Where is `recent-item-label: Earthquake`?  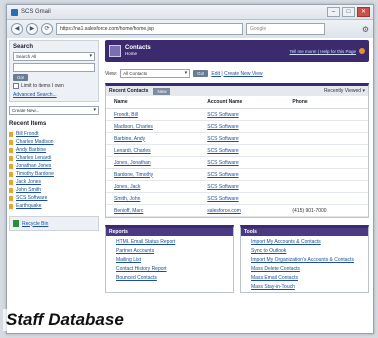 recent-item-label: Earthquake is located at coordinates (29, 206).